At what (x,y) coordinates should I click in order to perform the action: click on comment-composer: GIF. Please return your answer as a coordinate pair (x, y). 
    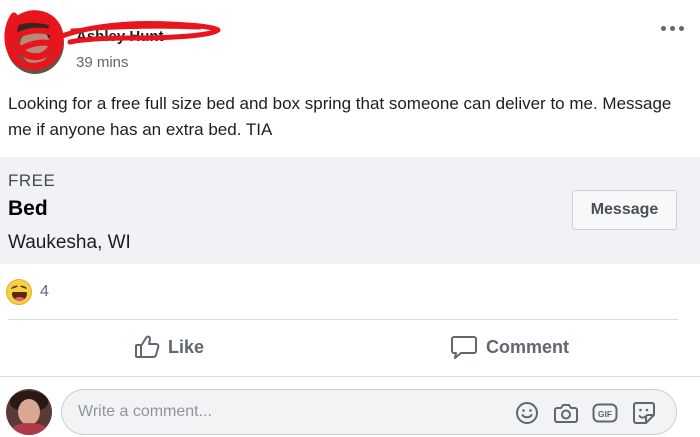
    Looking at the image, I should click on (369, 412).